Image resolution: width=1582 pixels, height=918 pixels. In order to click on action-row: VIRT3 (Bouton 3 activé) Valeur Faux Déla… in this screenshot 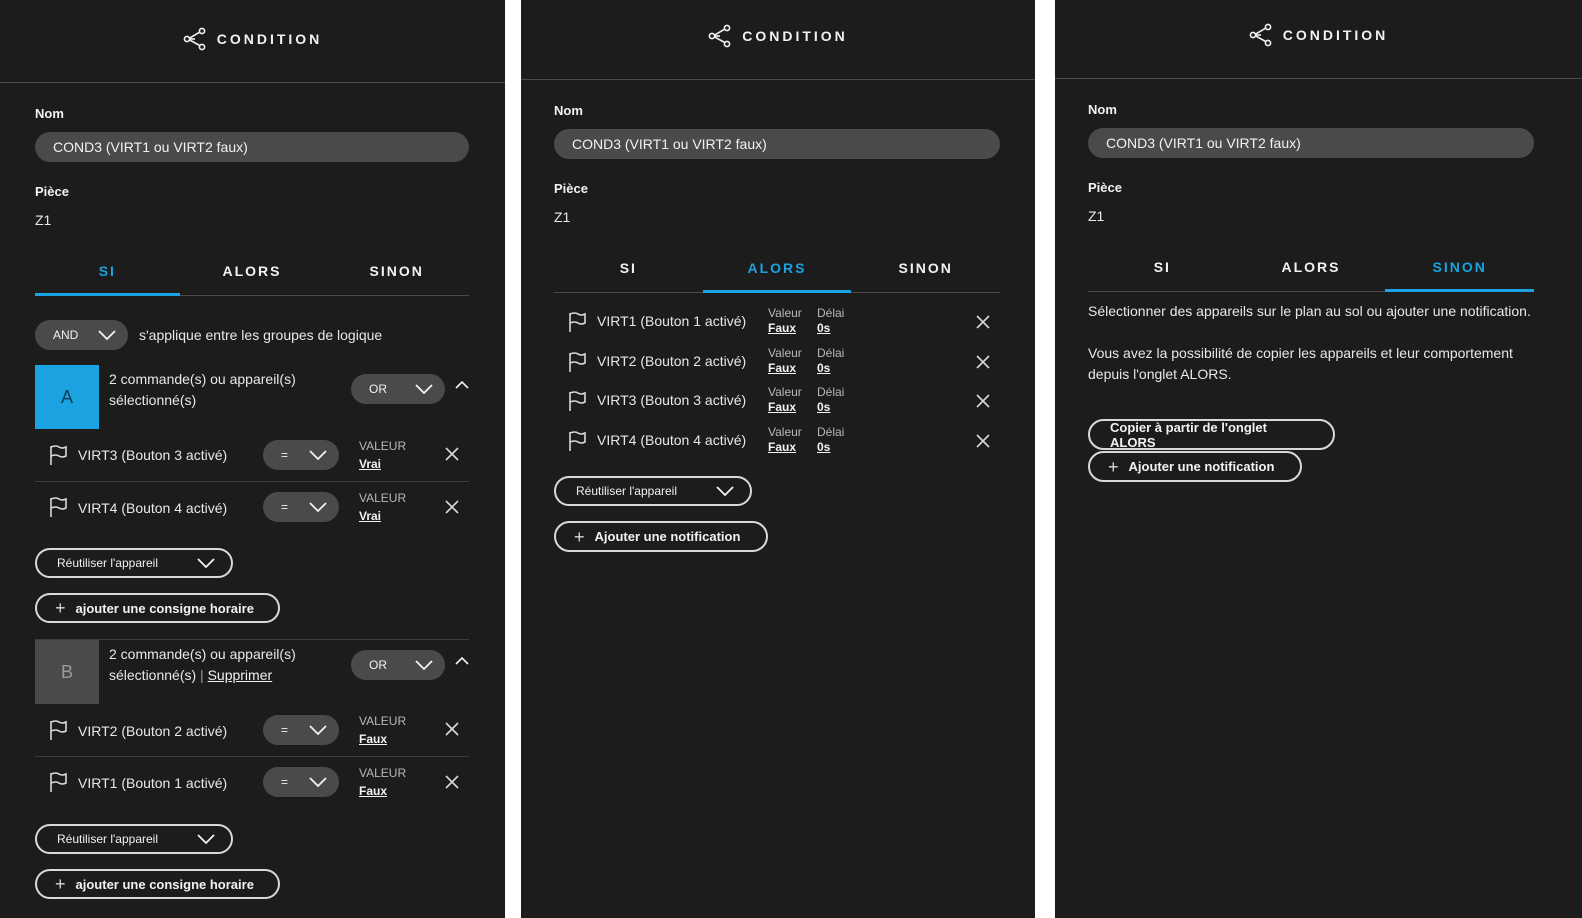, I will do `click(777, 401)`.